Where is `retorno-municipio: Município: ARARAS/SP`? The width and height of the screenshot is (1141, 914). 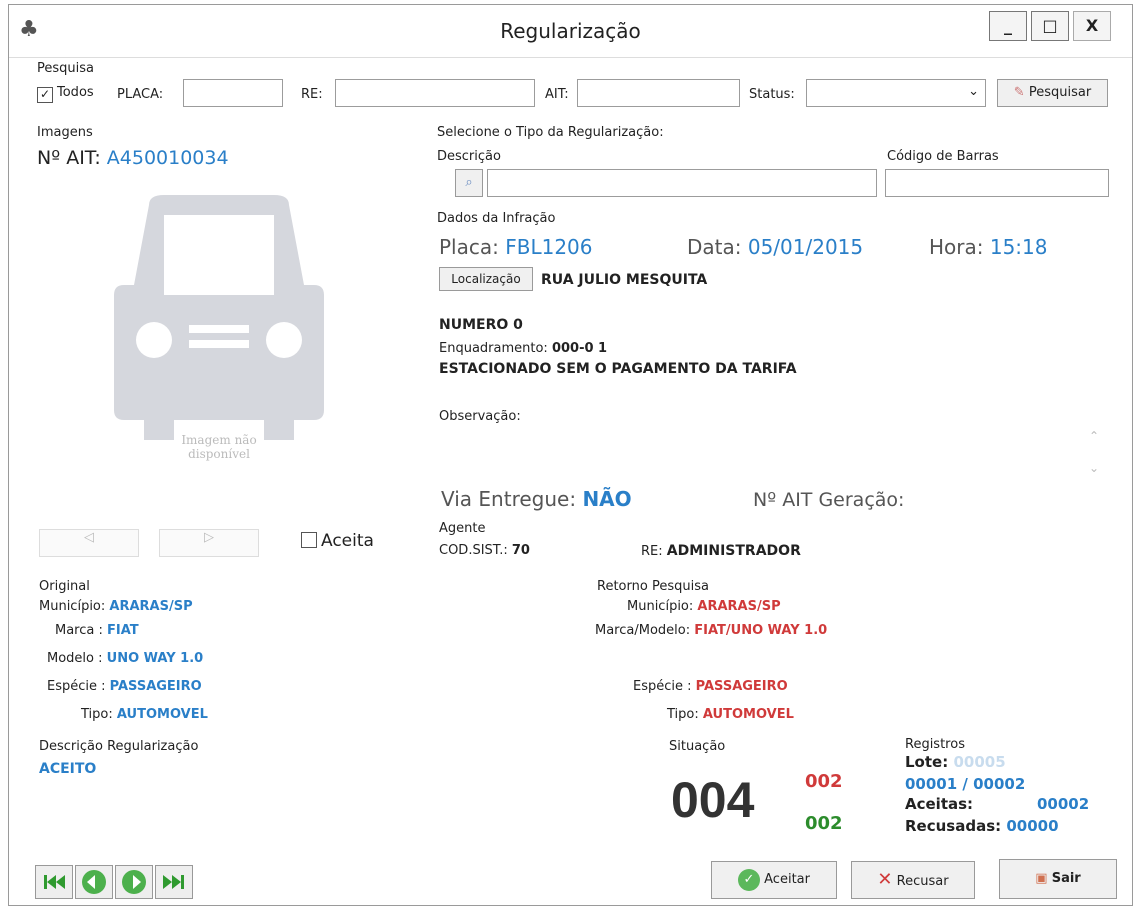 retorno-municipio: Município: ARARAS/SP is located at coordinates (704, 606).